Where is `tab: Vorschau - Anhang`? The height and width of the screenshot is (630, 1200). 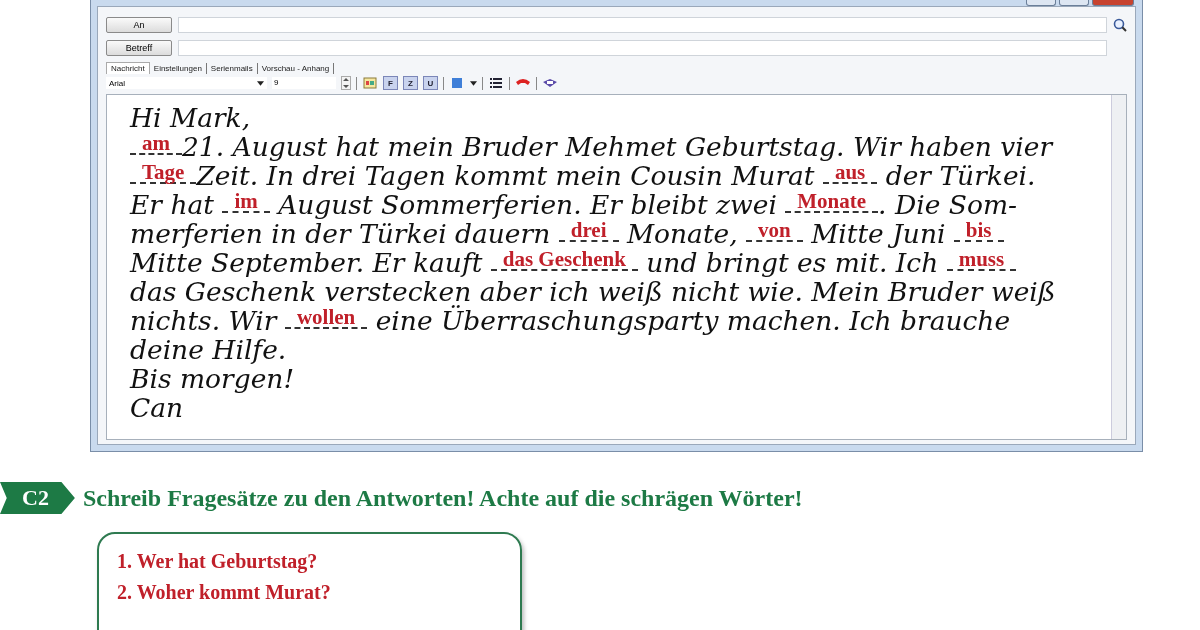 tab: Vorschau - Anhang is located at coordinates (296, 68).